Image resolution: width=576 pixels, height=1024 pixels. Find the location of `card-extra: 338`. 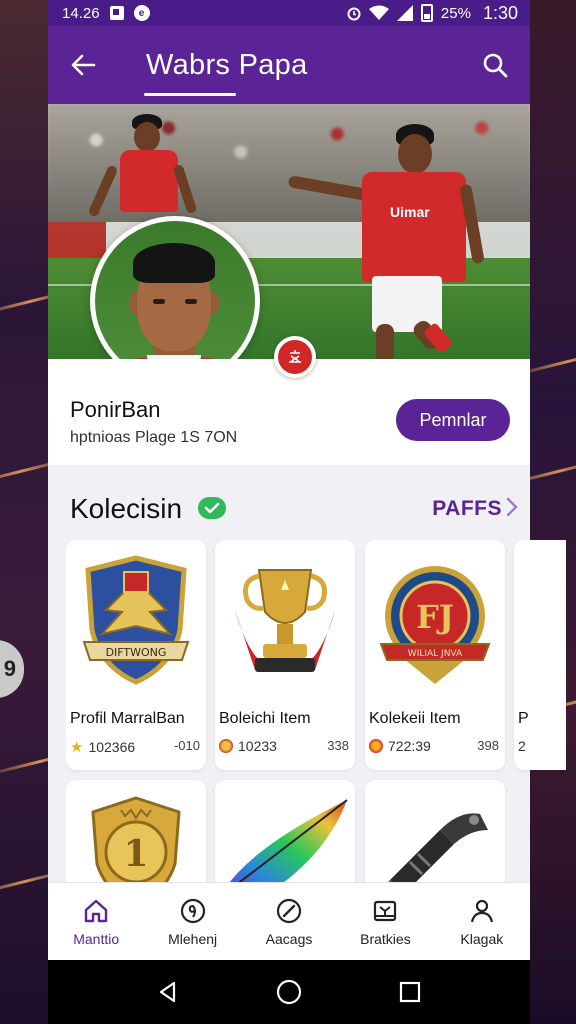

card-extra: 338 is located at coordinates (338, 745).